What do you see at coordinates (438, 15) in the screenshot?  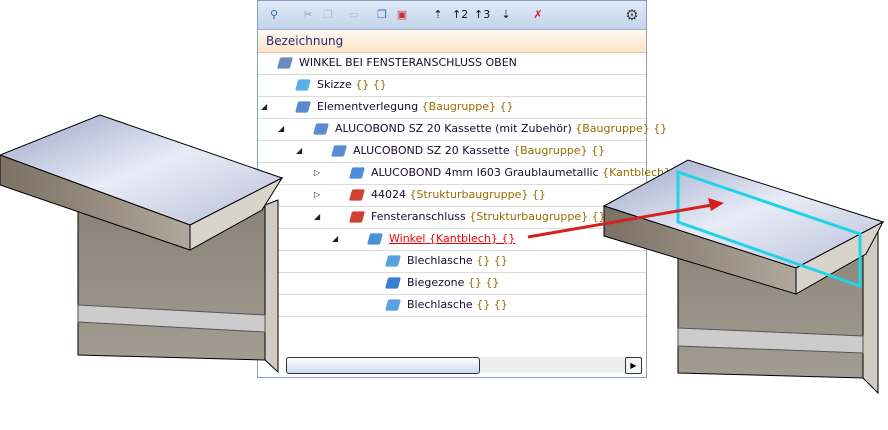 I see `level-1-icon: ⇡` at bounding box center [438, 15].